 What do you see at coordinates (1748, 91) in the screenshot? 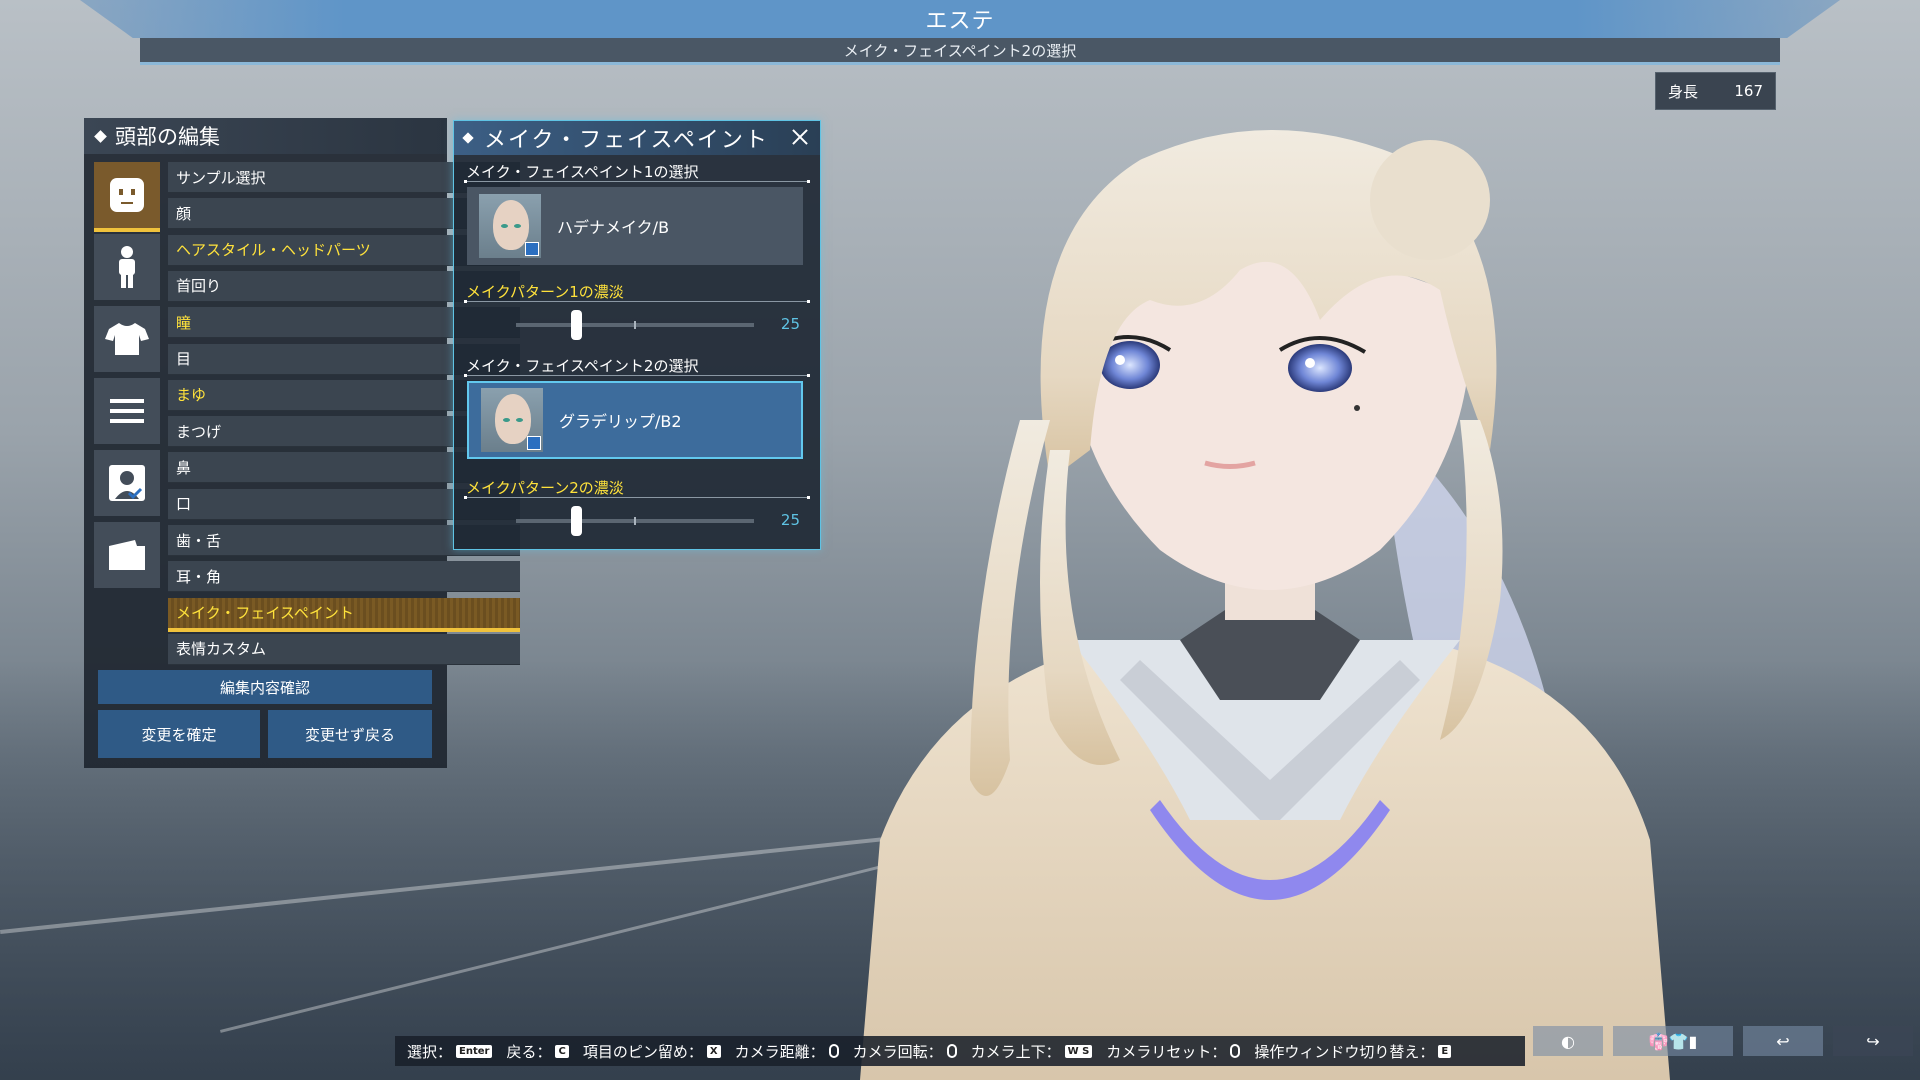
I see `height-value: 167` at bounding box center [1748, 91].